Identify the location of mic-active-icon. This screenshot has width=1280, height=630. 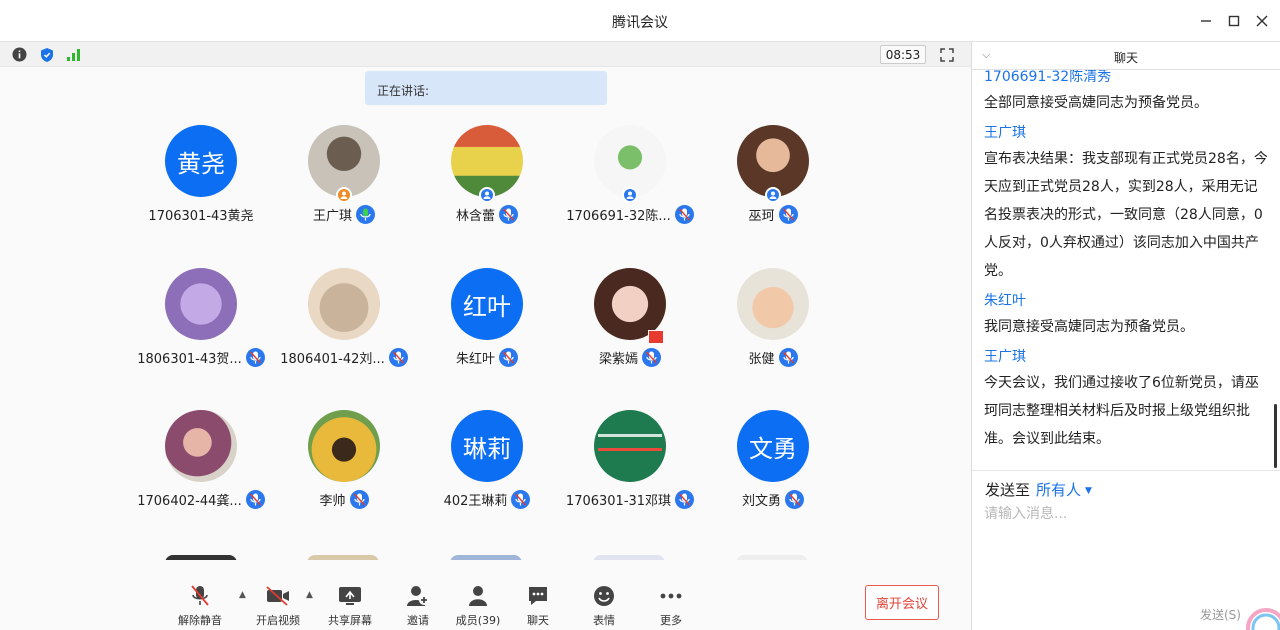
(365, 214).